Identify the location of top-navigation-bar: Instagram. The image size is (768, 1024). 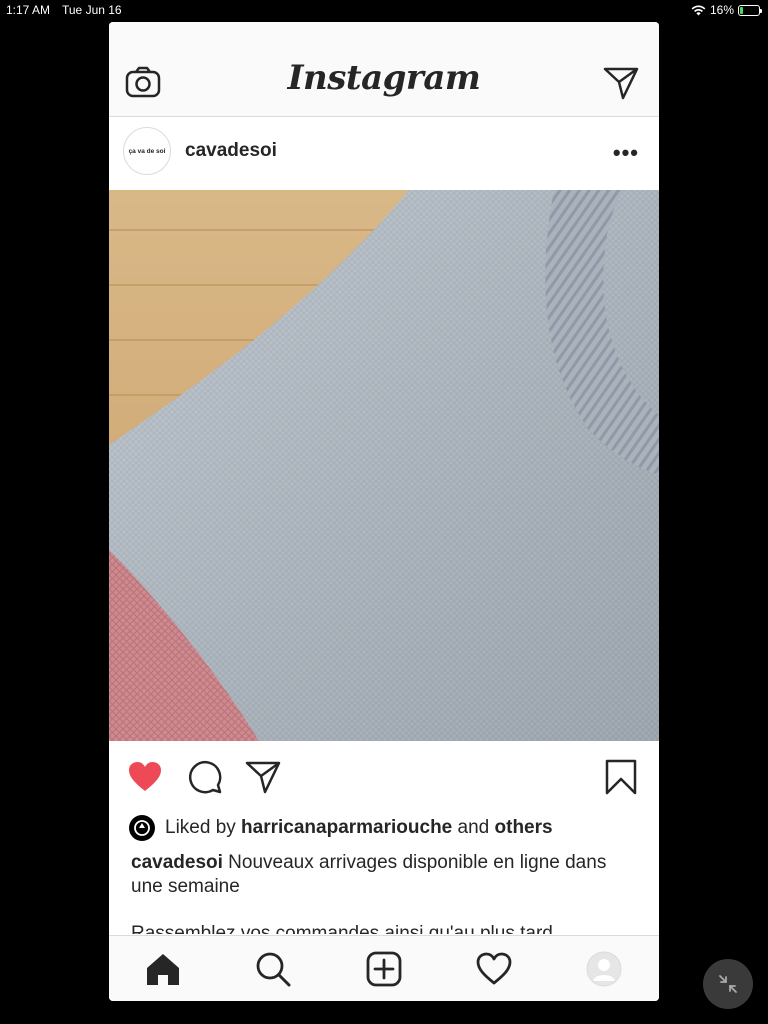
(384, 69).